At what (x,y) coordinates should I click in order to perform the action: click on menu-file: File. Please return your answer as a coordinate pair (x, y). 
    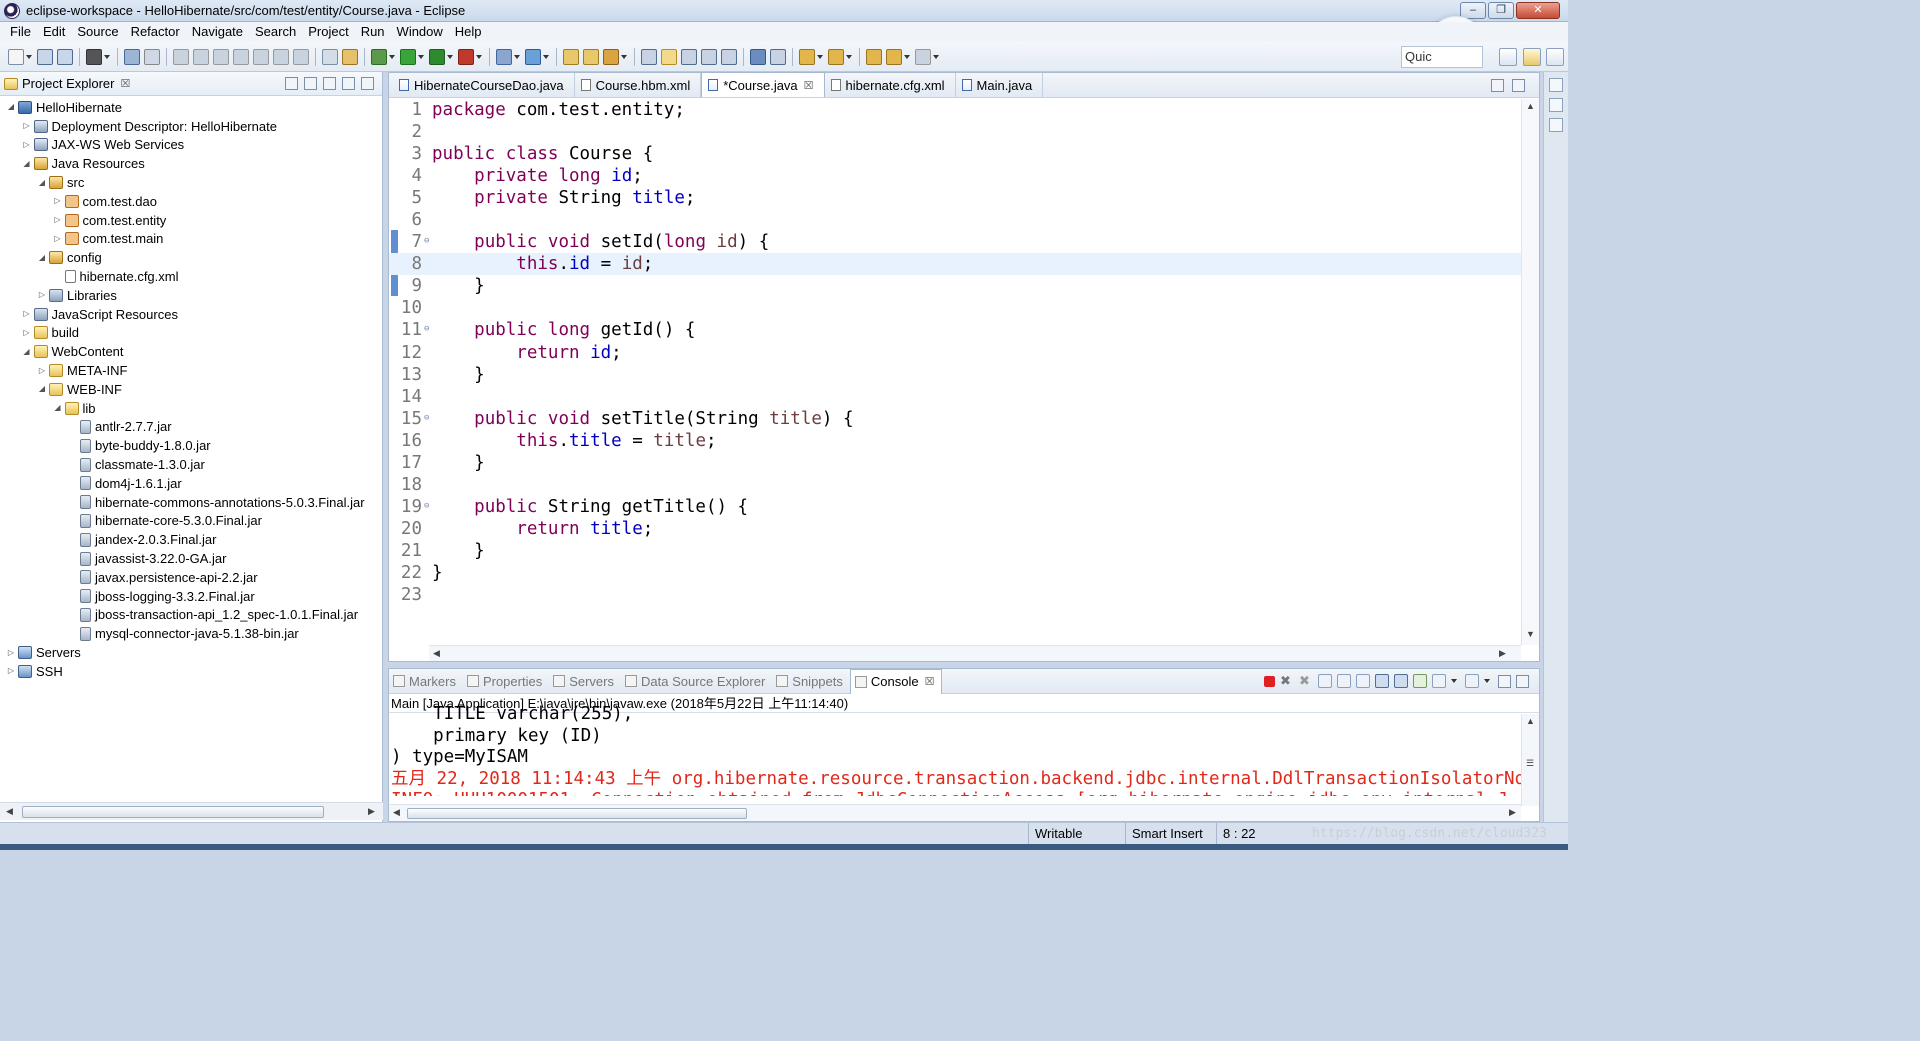
    Looking at the image, I should click on (20, 32).